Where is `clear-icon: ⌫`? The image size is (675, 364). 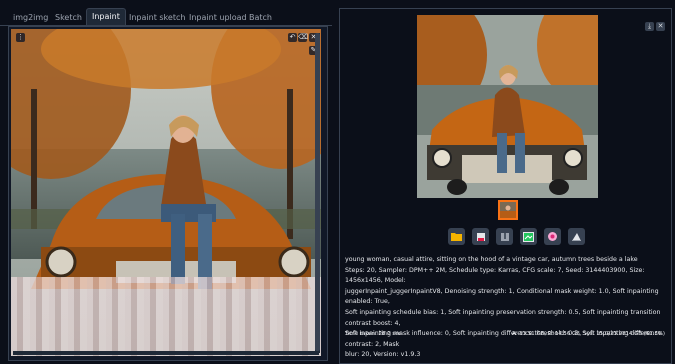
clear-icon: ⌫ is located at coordinates (303, 37).